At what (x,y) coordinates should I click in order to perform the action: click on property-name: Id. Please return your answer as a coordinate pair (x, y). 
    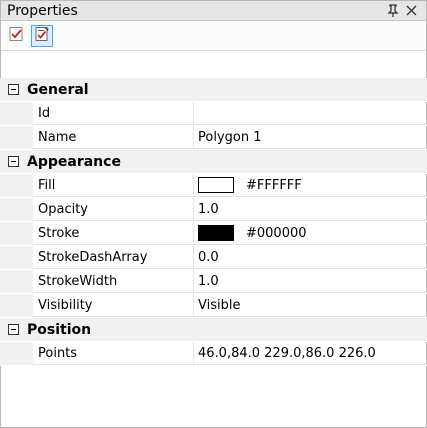
    Looking at the image, I should click on (113, 113).